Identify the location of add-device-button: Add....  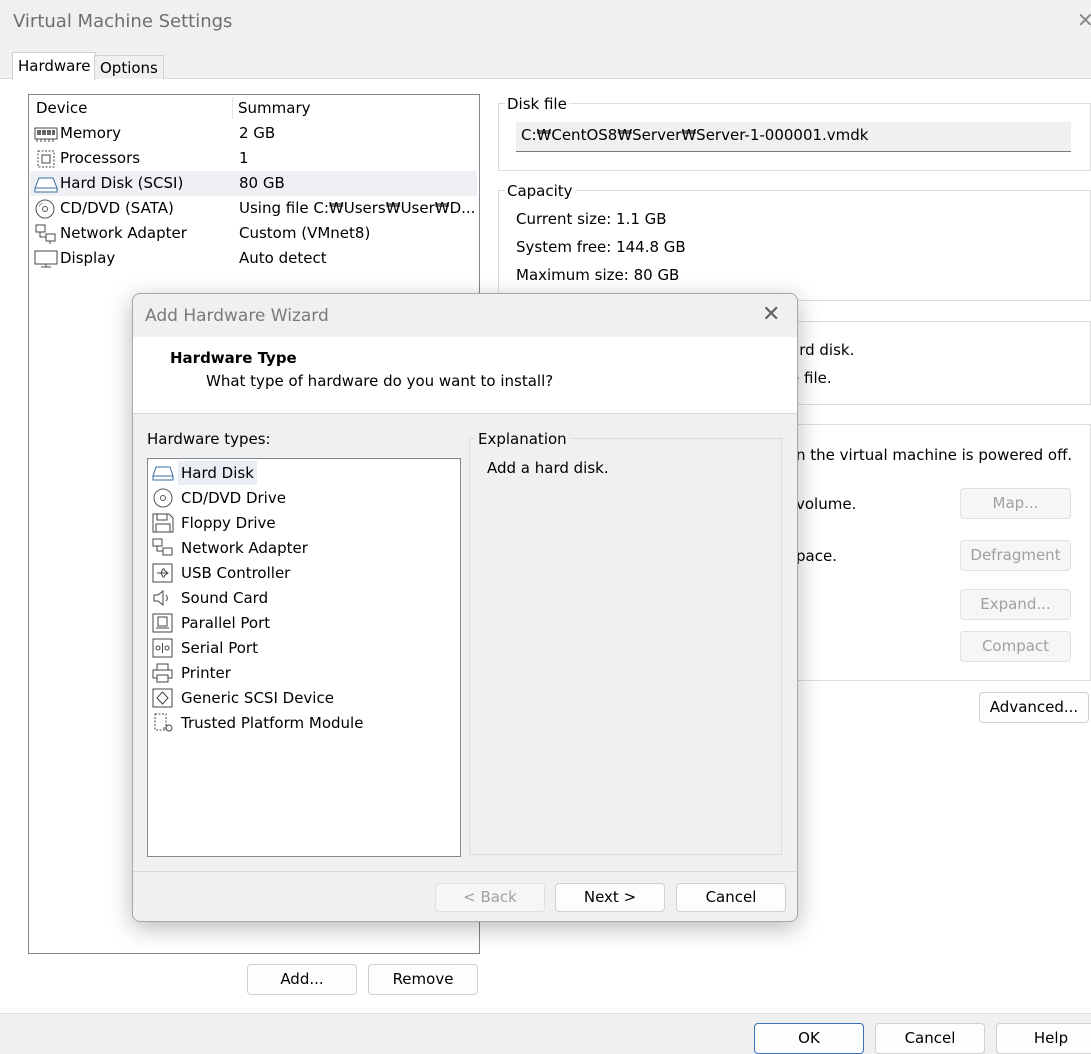
(302, 979).